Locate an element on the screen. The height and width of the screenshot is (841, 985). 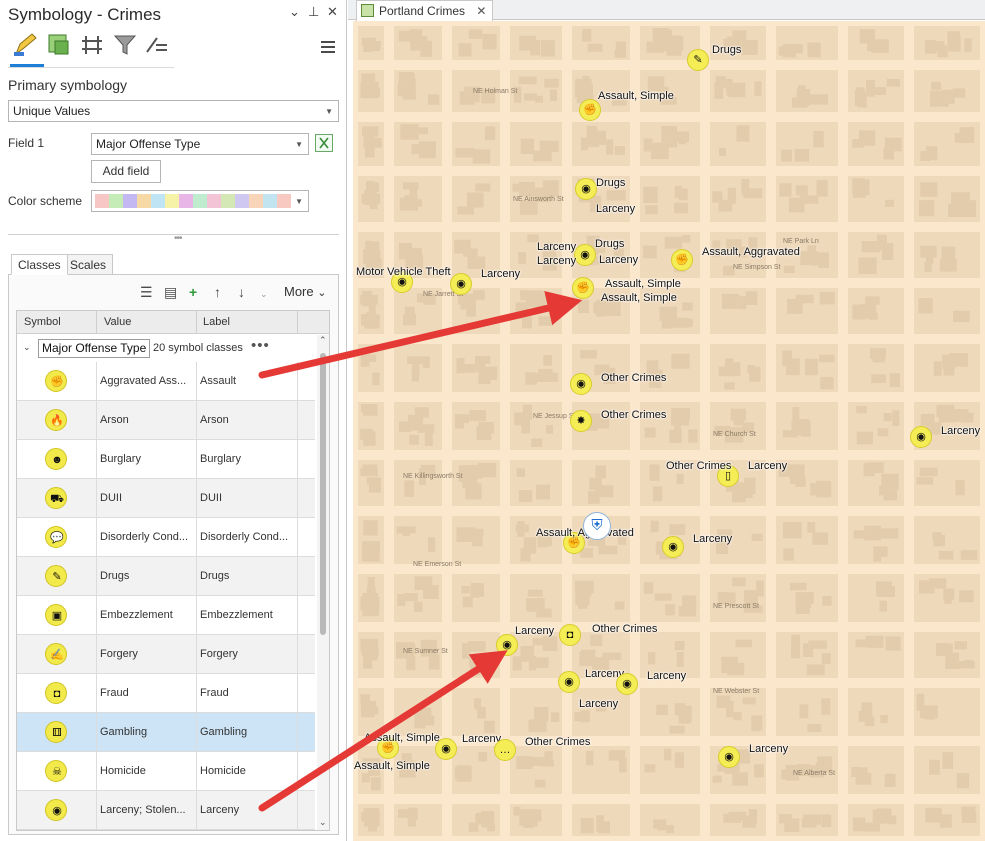
police-station-icon: ⛨ is located at coordinates (597, 526).